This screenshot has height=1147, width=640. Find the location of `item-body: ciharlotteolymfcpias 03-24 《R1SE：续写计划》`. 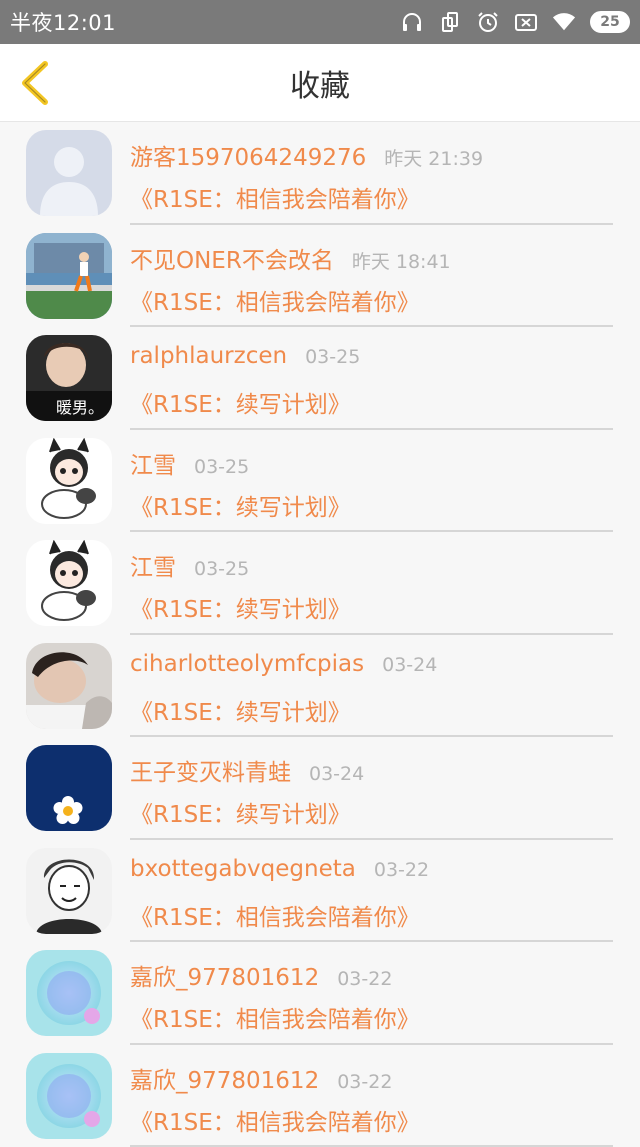

item-body: ciharlotteolymfcpias 03-24 《R1SE：续写计划》 is located at coordinates (371, 686).